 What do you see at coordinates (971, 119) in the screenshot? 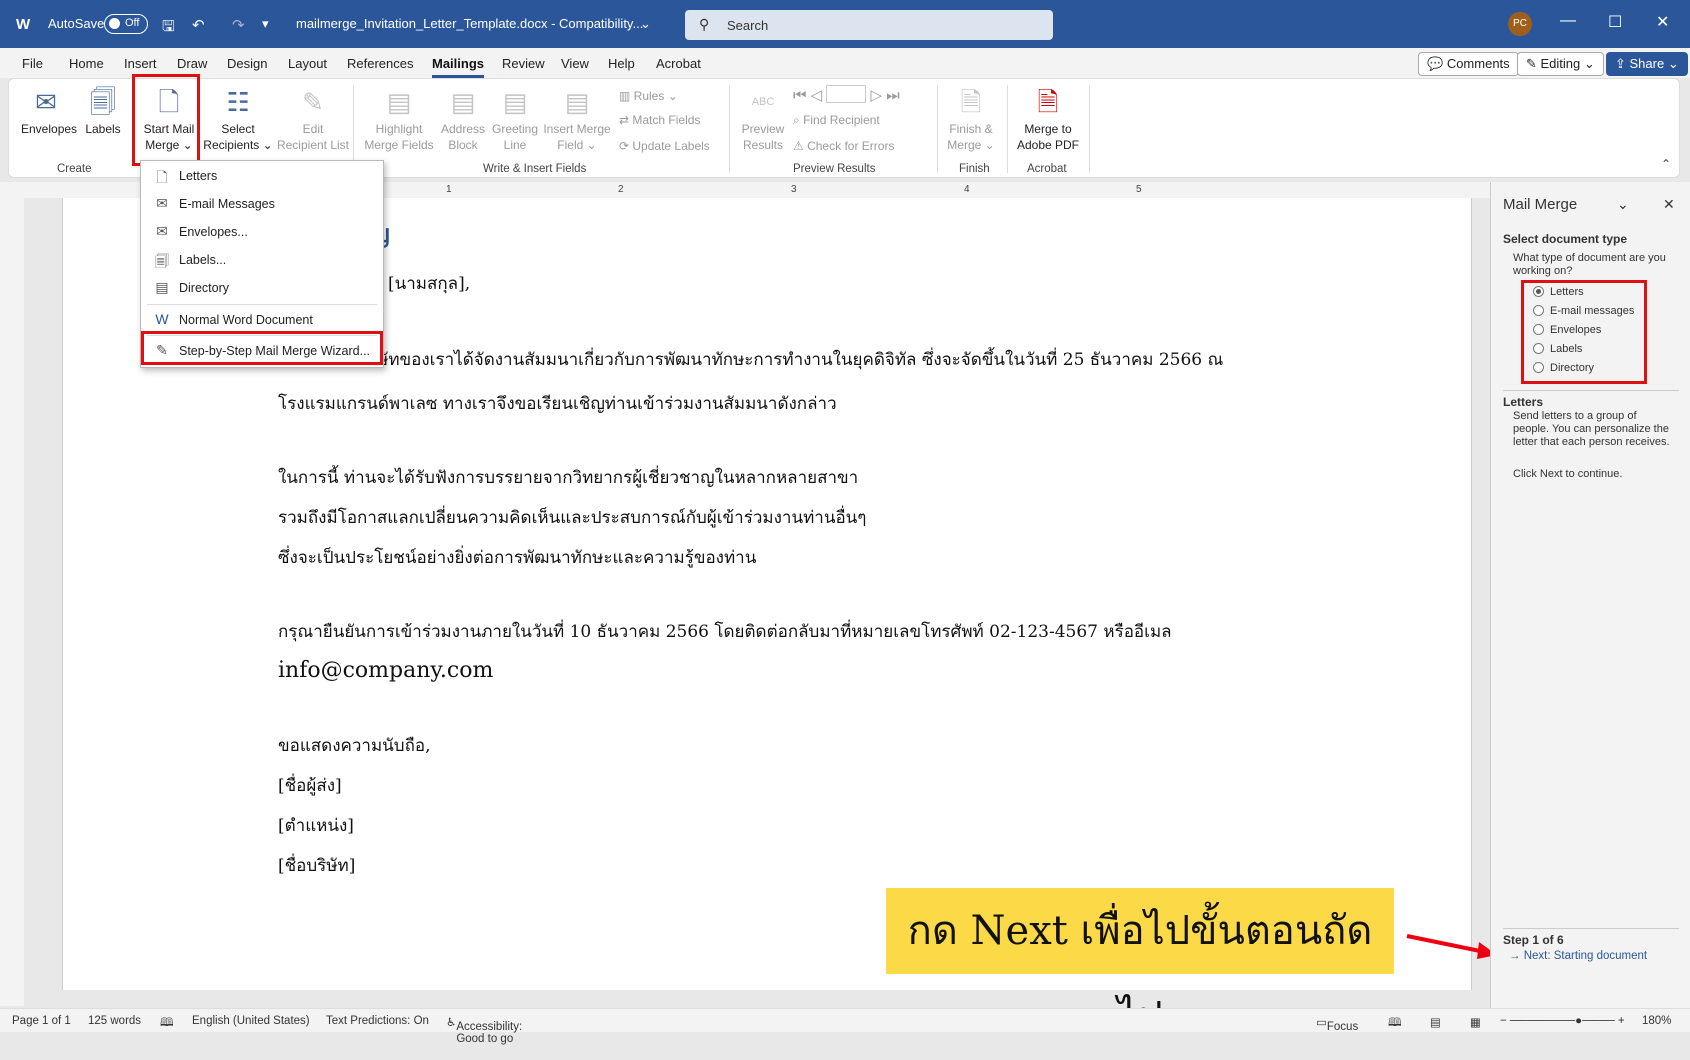
I see `finish-merge-button: 🗎 Finish & Merge ⌄` at bounding box center [971, 119].